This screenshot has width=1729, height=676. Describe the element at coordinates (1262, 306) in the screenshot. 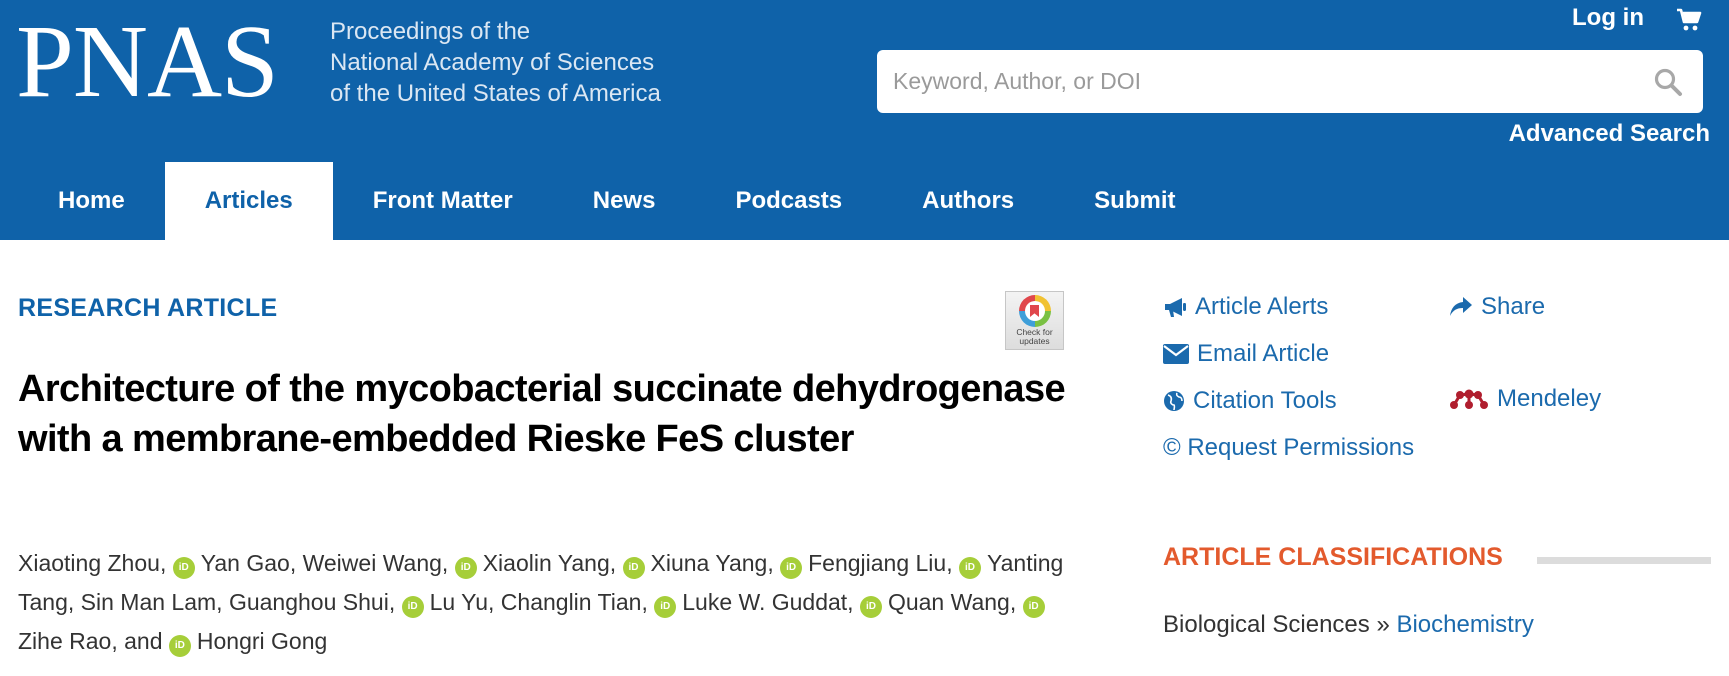

I see `article-alerts-label: Article Alerts` at that location.